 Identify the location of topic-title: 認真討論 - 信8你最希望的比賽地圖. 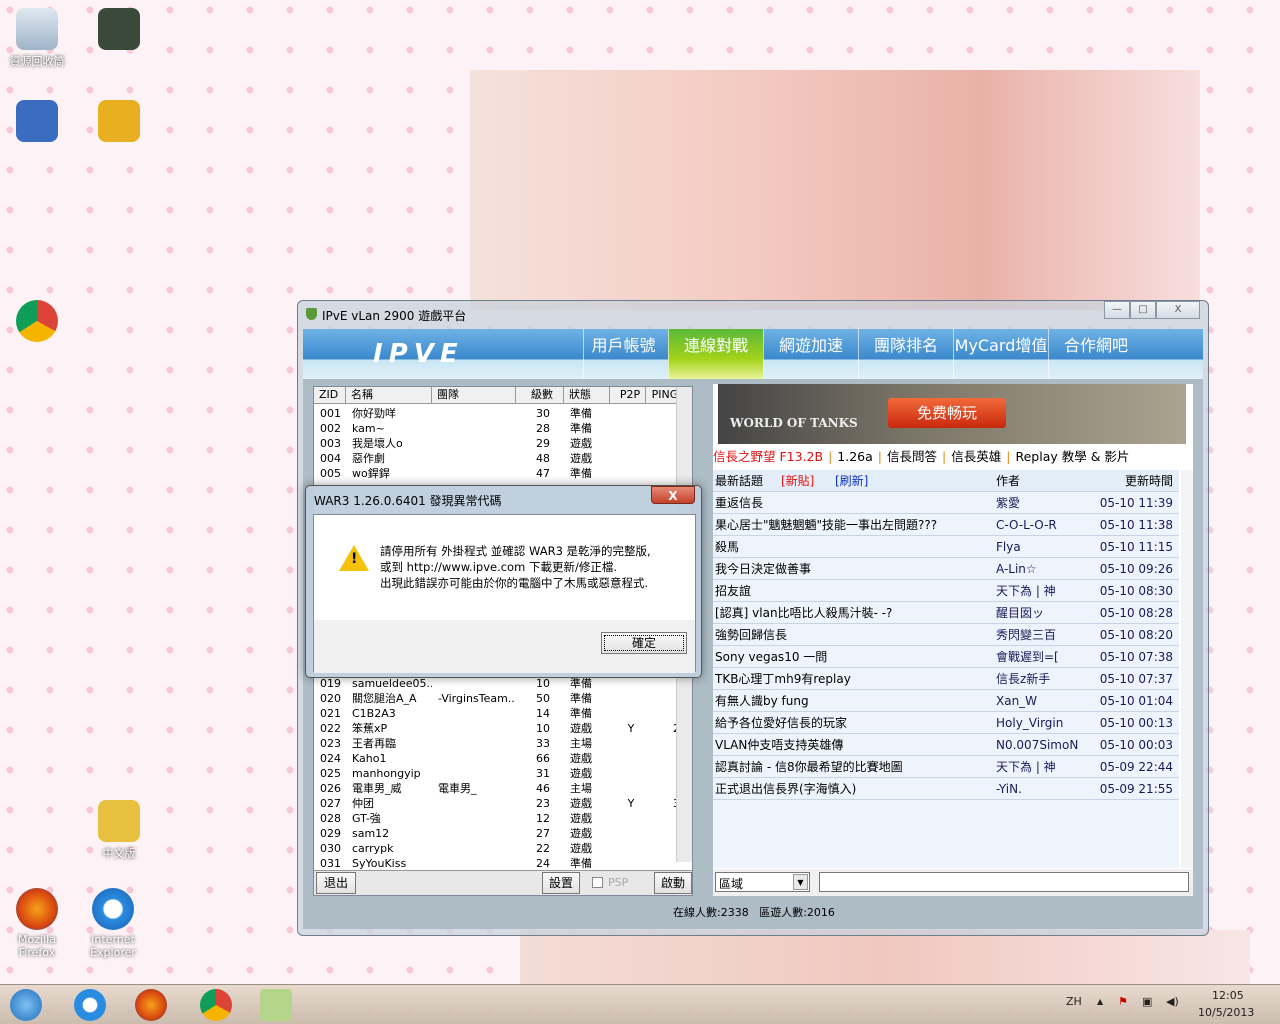
(809, 767).